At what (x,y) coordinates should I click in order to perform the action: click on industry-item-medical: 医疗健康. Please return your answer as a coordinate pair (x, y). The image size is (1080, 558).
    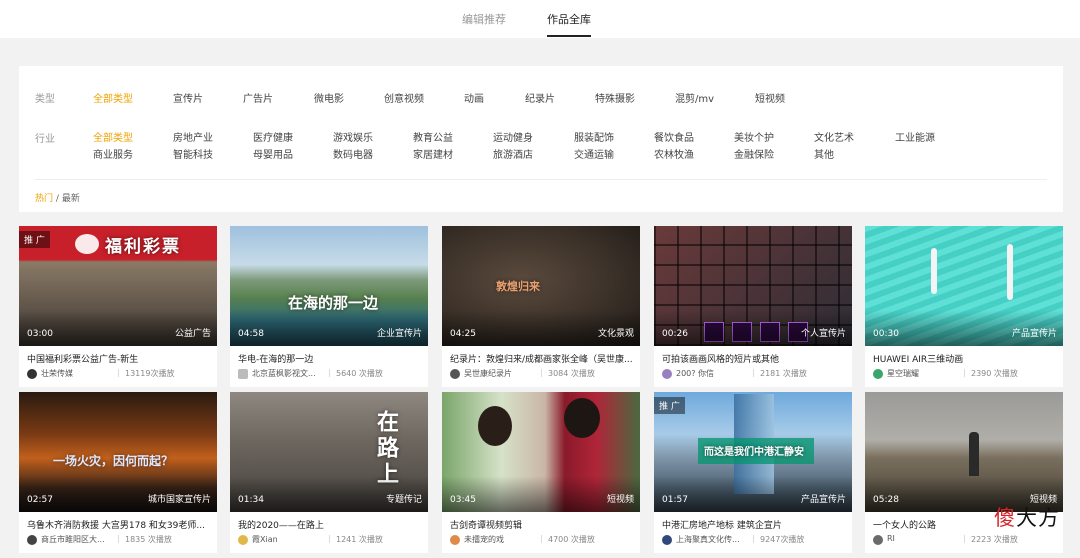
    Looking at the image, I should click on (273, 136).